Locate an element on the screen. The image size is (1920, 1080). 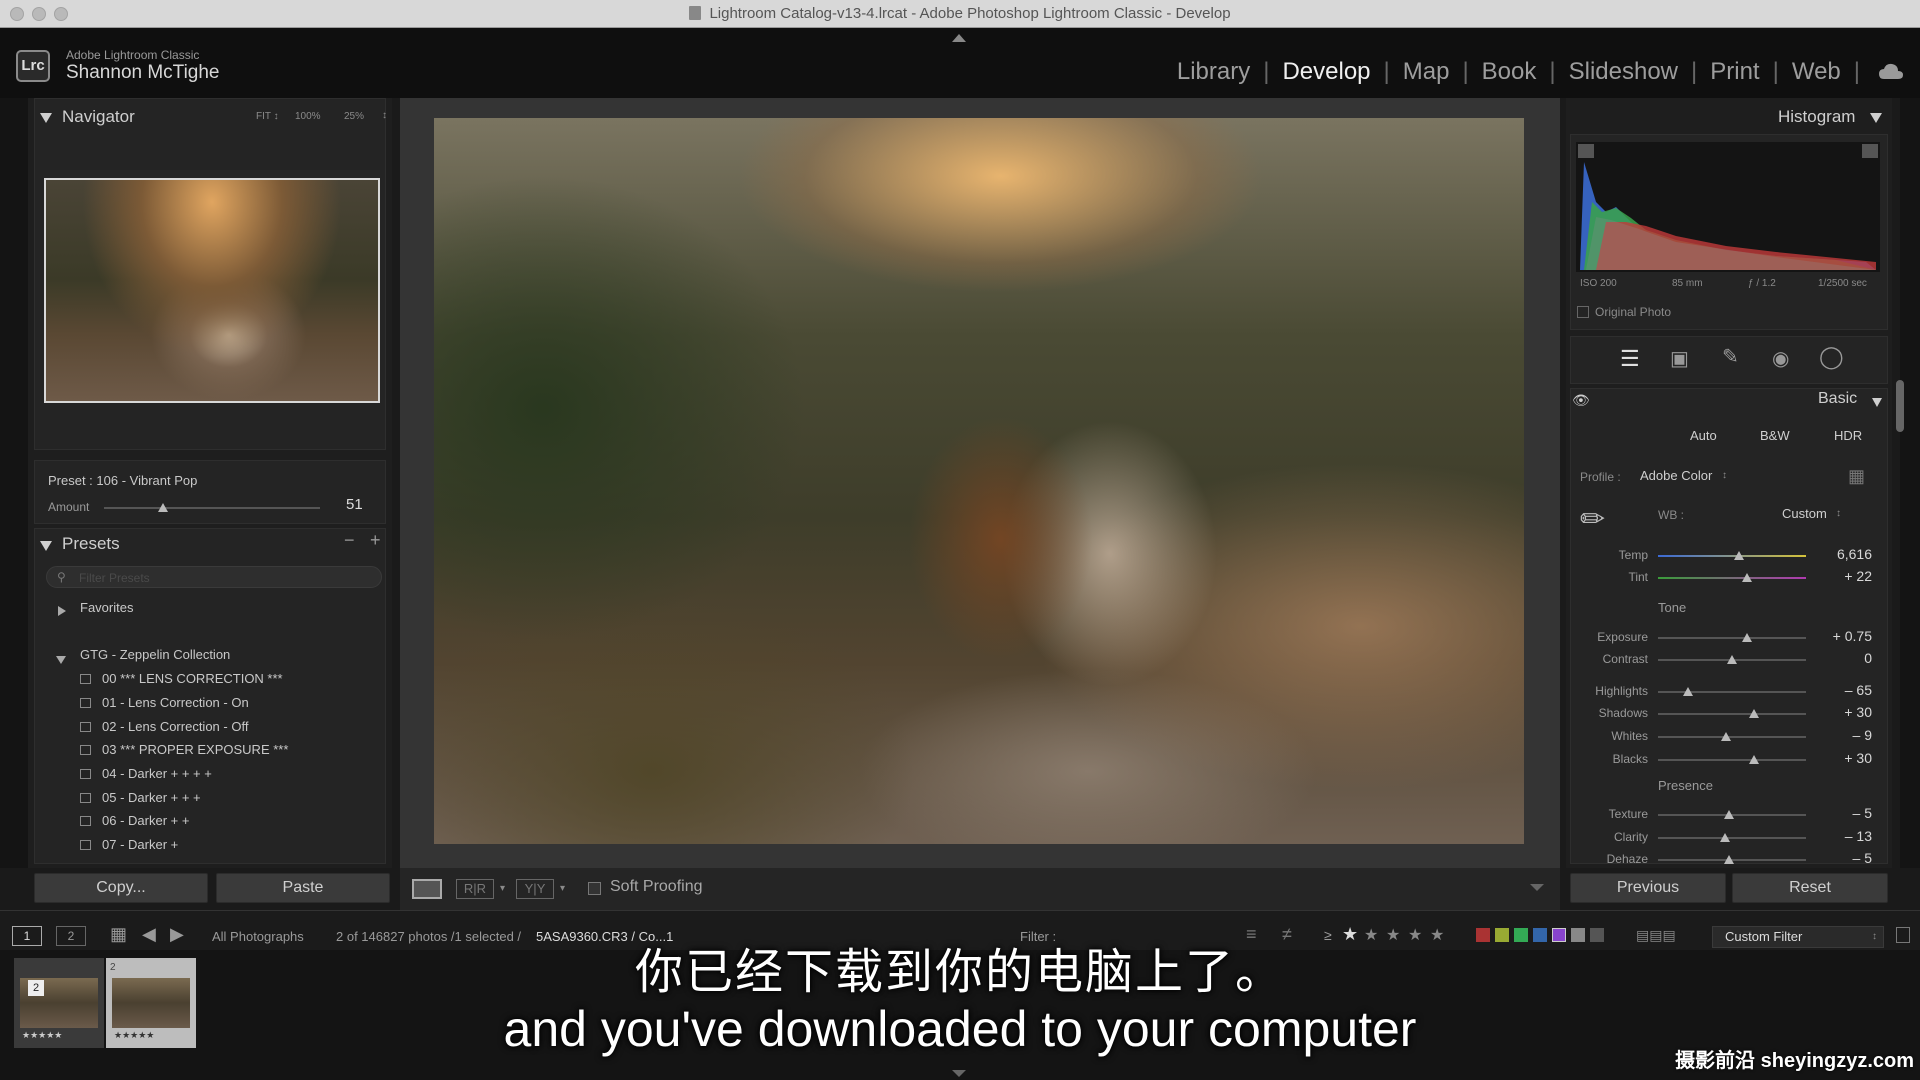
slider-thumb-clarity is located at coordinates (1724, 837).